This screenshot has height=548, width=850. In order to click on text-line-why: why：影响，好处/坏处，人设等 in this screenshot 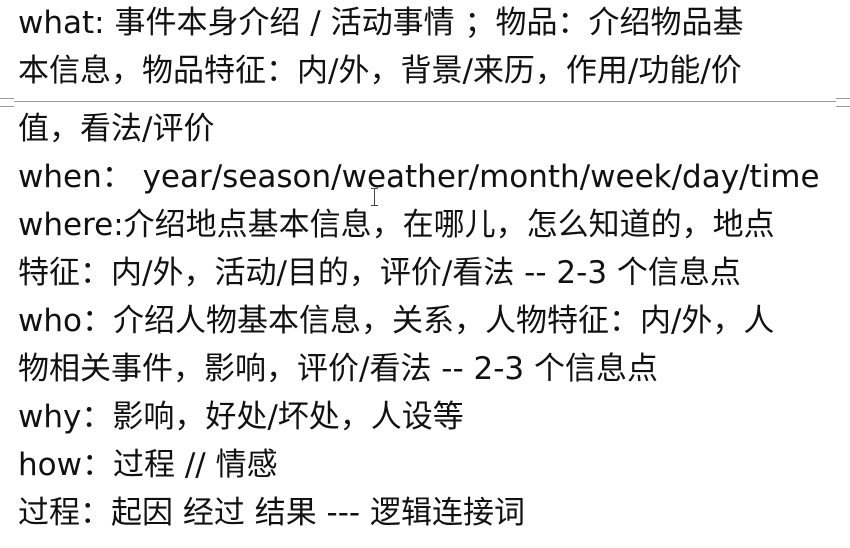, I will do `click(241, 417)`.